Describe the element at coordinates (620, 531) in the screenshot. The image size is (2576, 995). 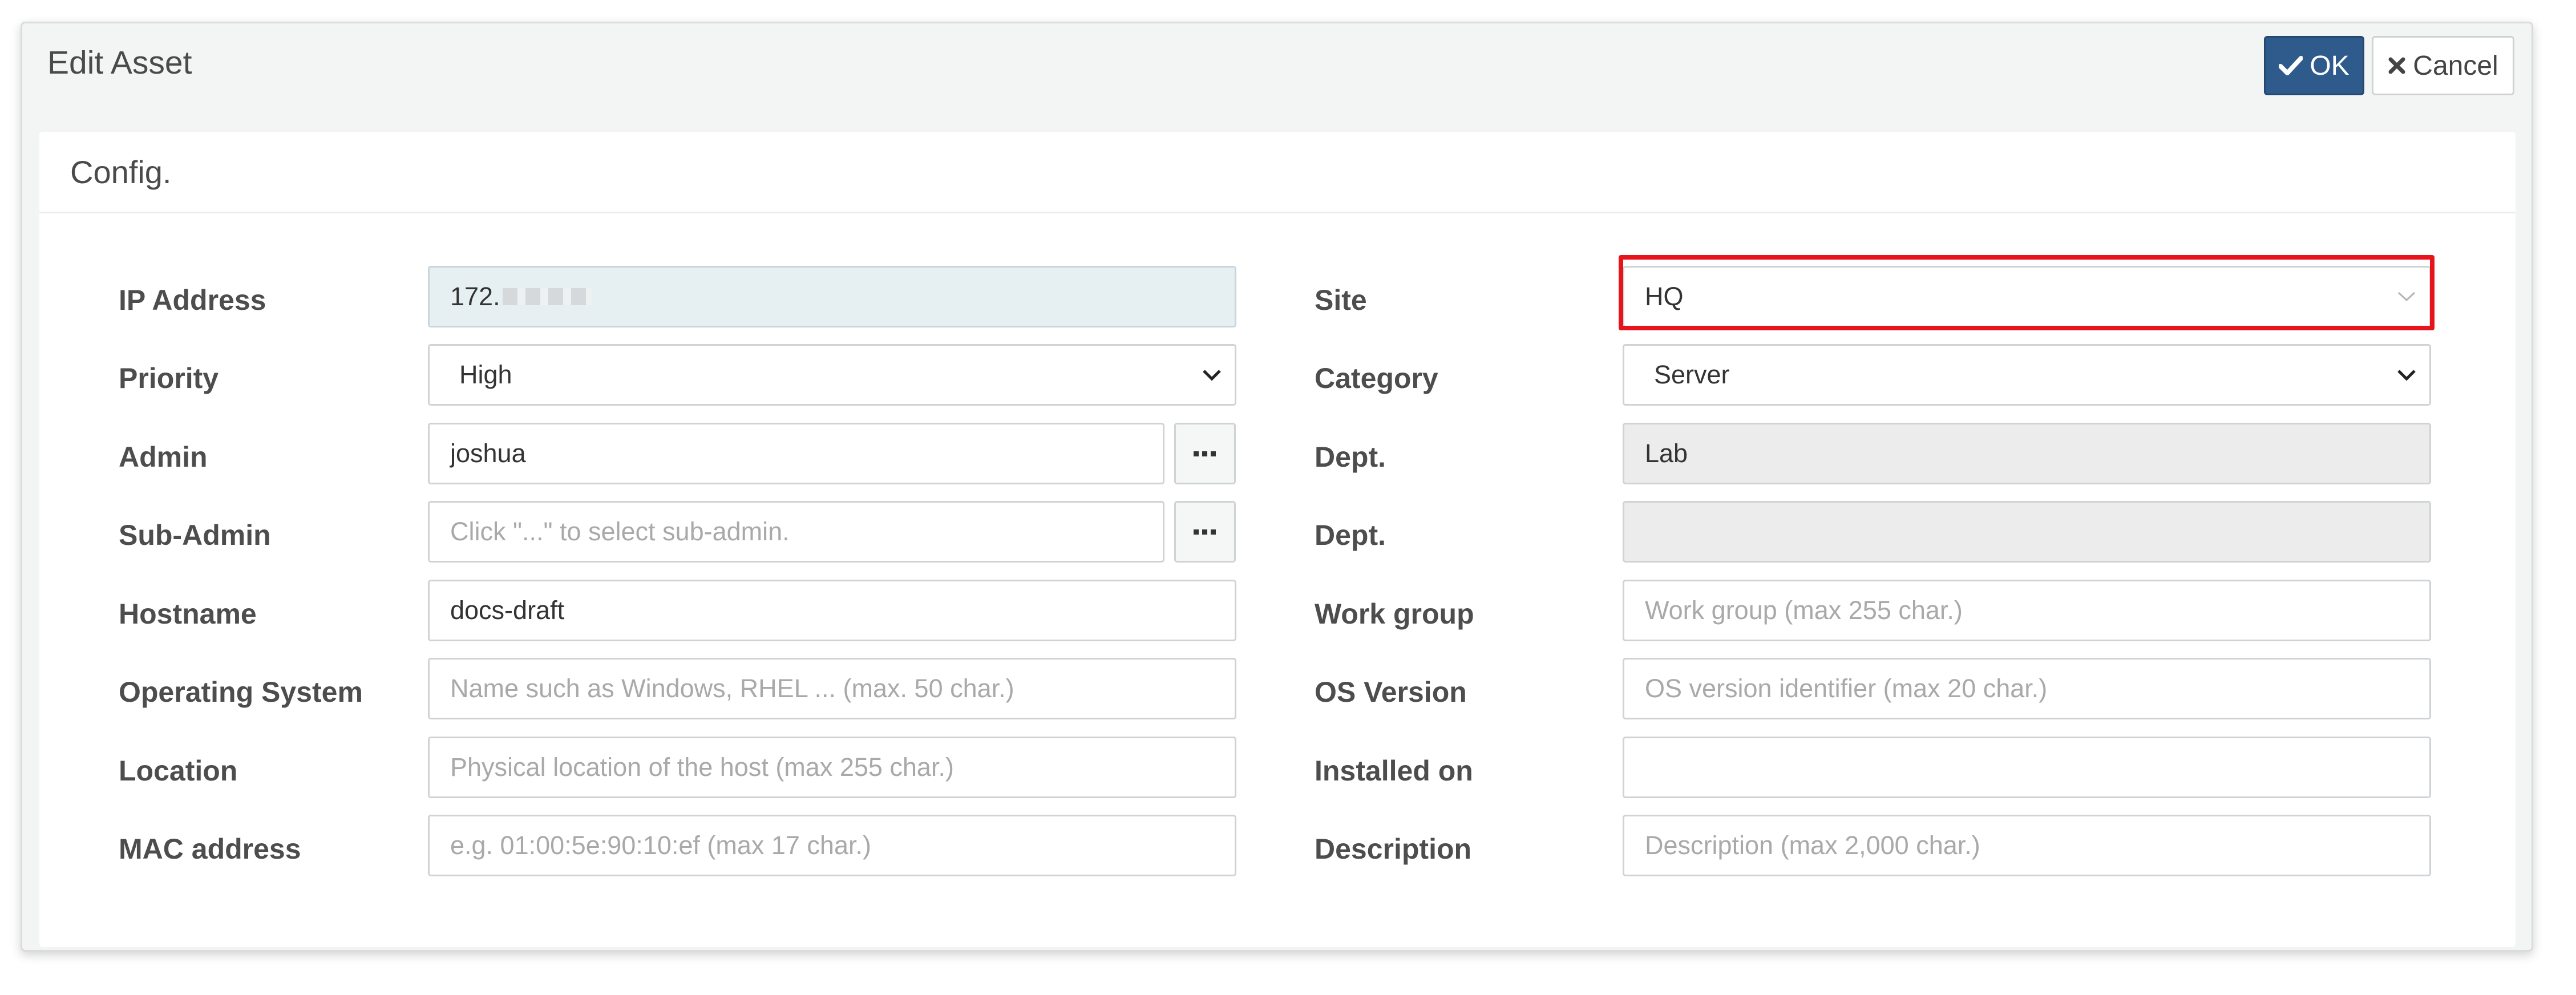
I see `sub-admin-placeholder: Click "..." to select sub-admin.` at that location.